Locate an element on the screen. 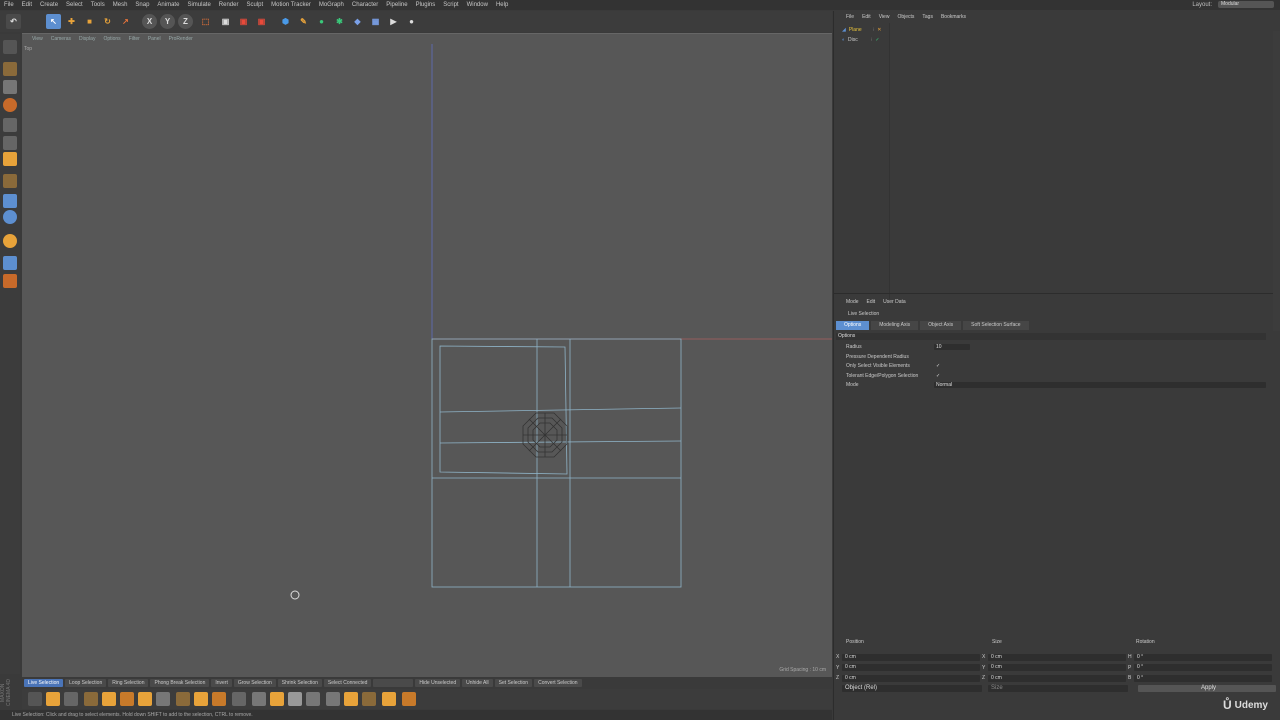 Image resolution: width=1280 pixels, height=720 pixels. apply-button: Apply is located at coordinates (1207, 688).